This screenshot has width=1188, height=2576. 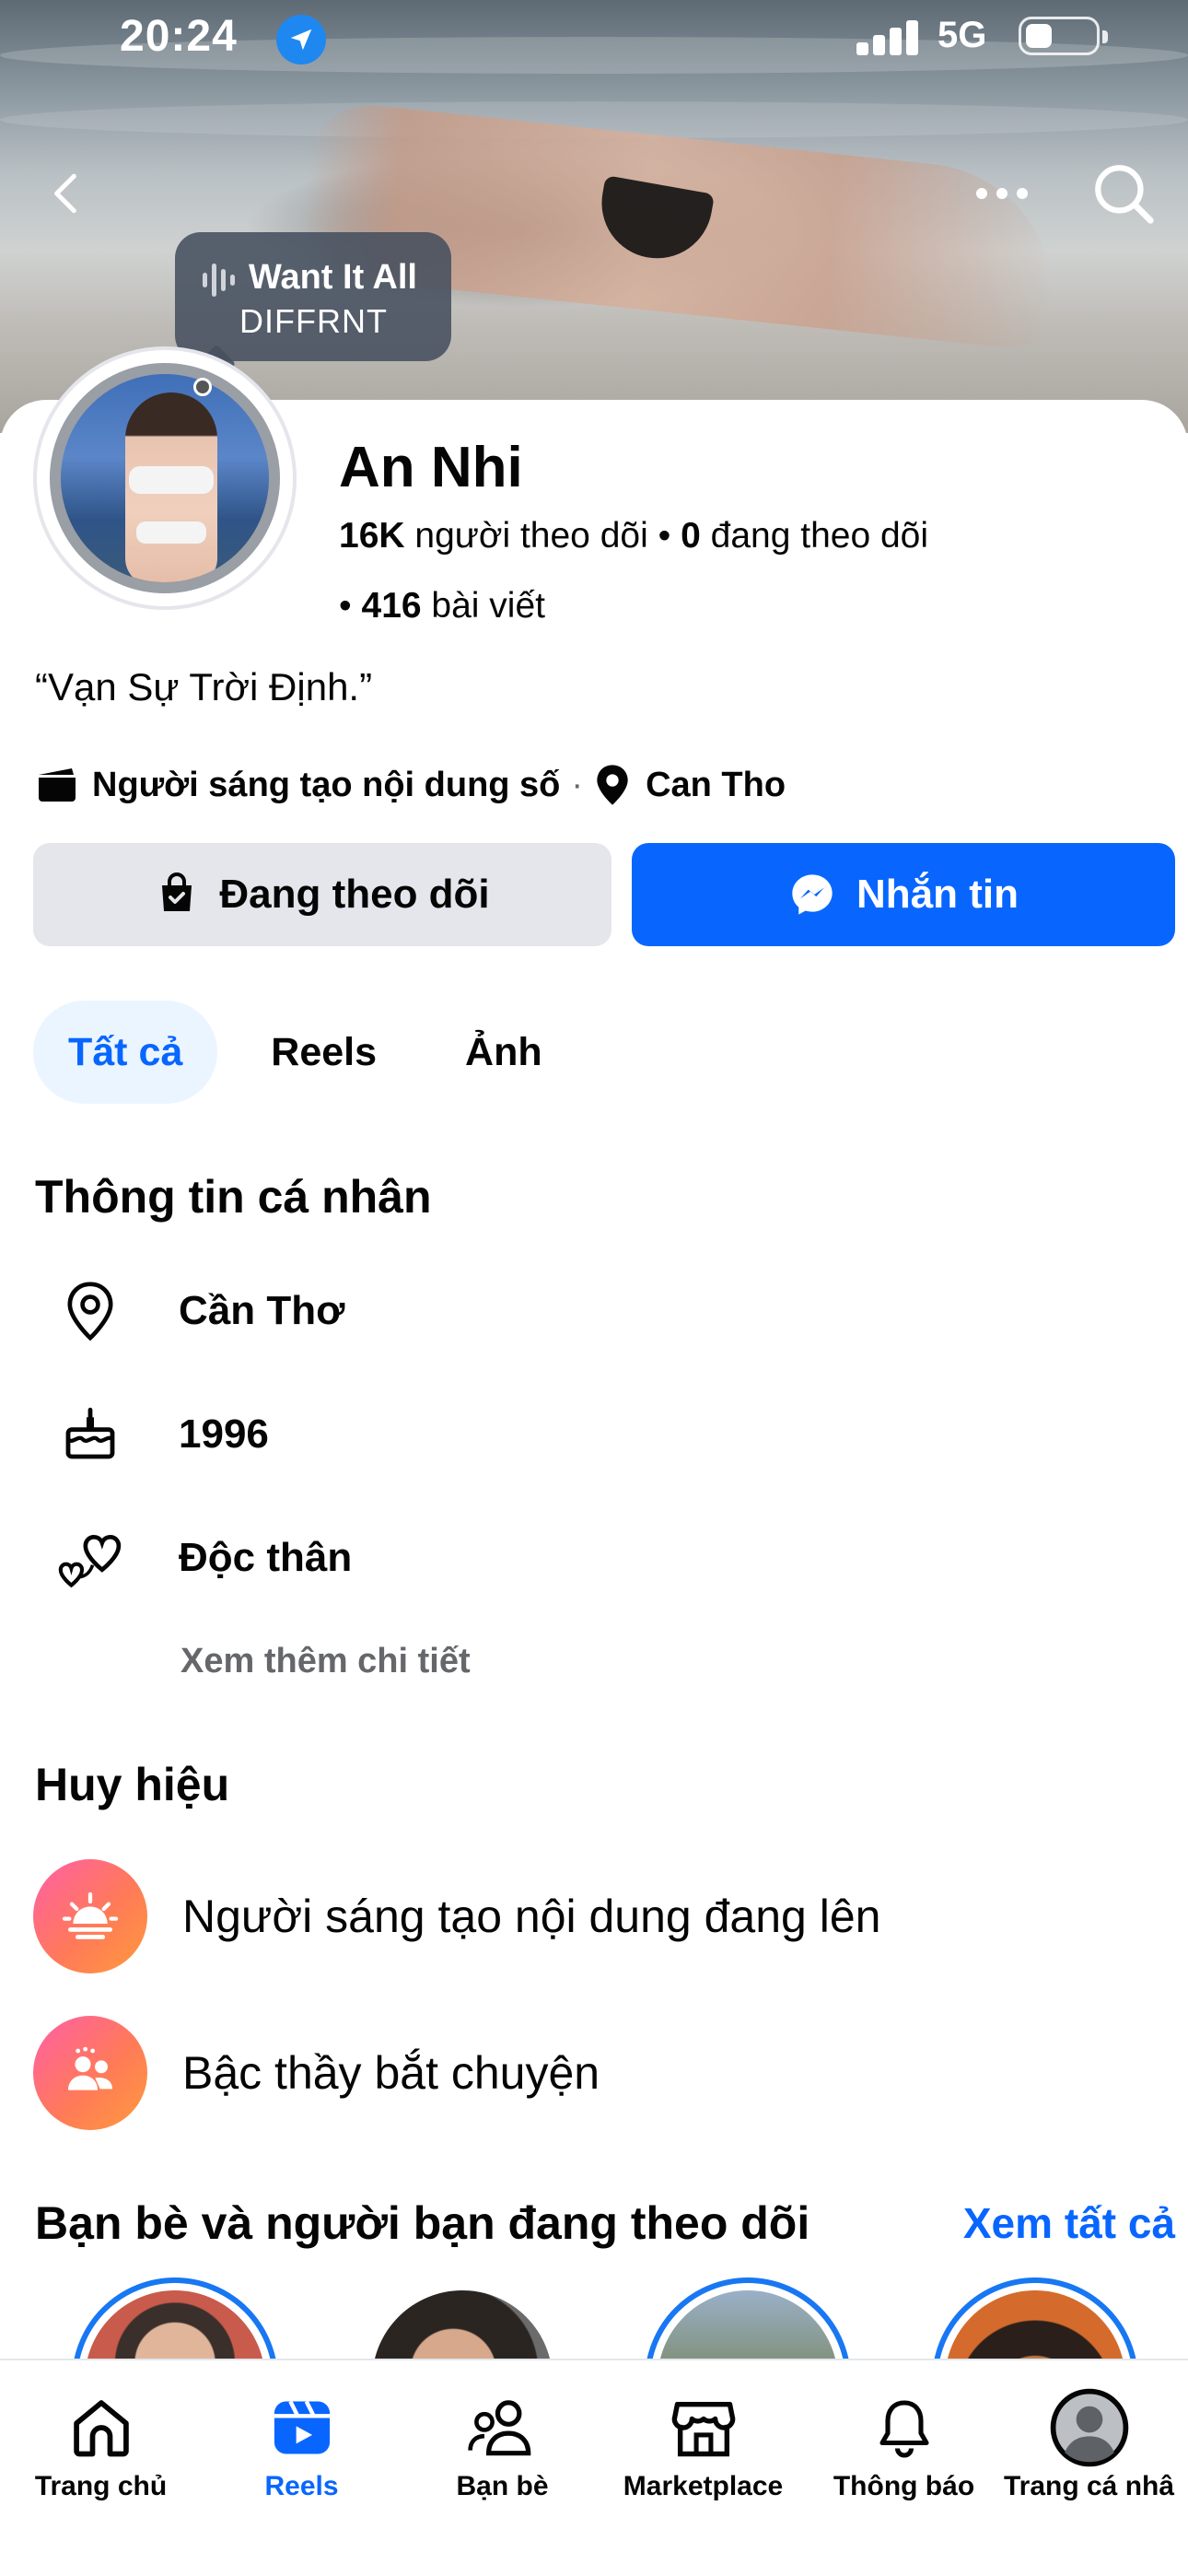 I want to click on message-button-label: Nhắn tin, so click(x=937, y=894).